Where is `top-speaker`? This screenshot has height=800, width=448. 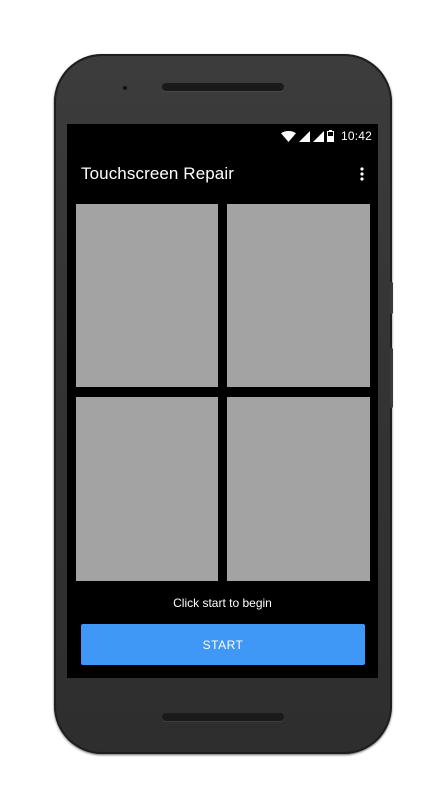 top-speaker is located at coordinates (223, 87).